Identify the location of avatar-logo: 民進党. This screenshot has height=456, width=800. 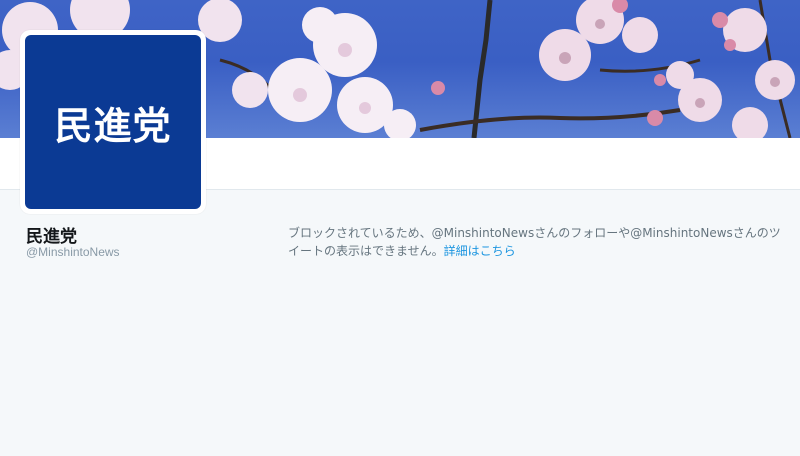
(113, 122).